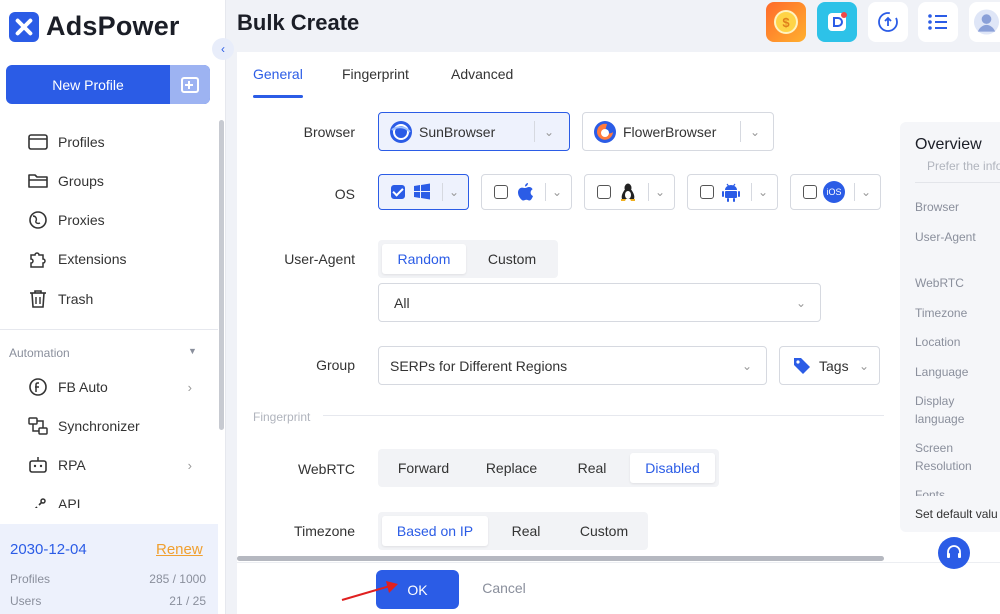 Image resolution: width=1000 pixels, height=614 pixels. I want to click on download-app-button, so click(837, 22).